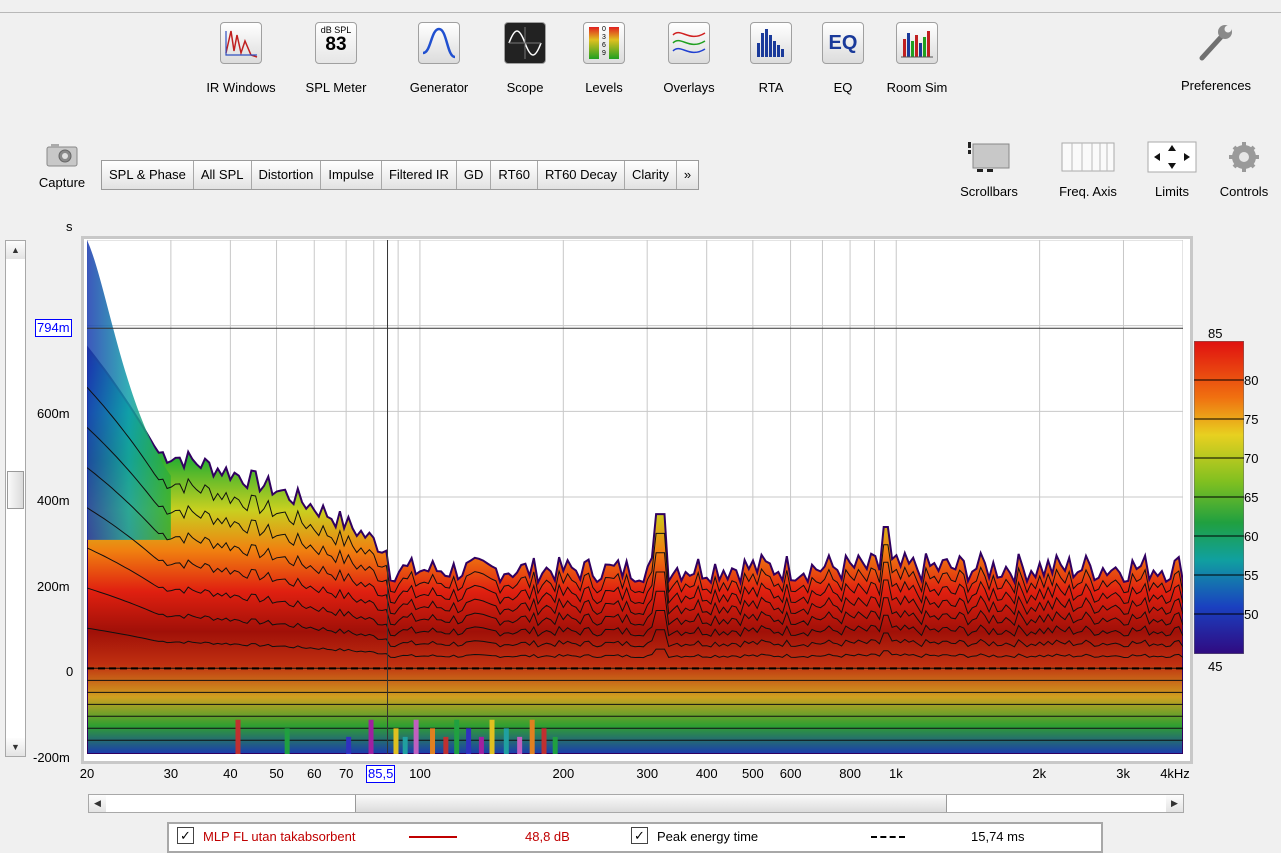 The image size is (1281, 853). I want to click on colorbar-min-label: 45, so click(1215, 666).